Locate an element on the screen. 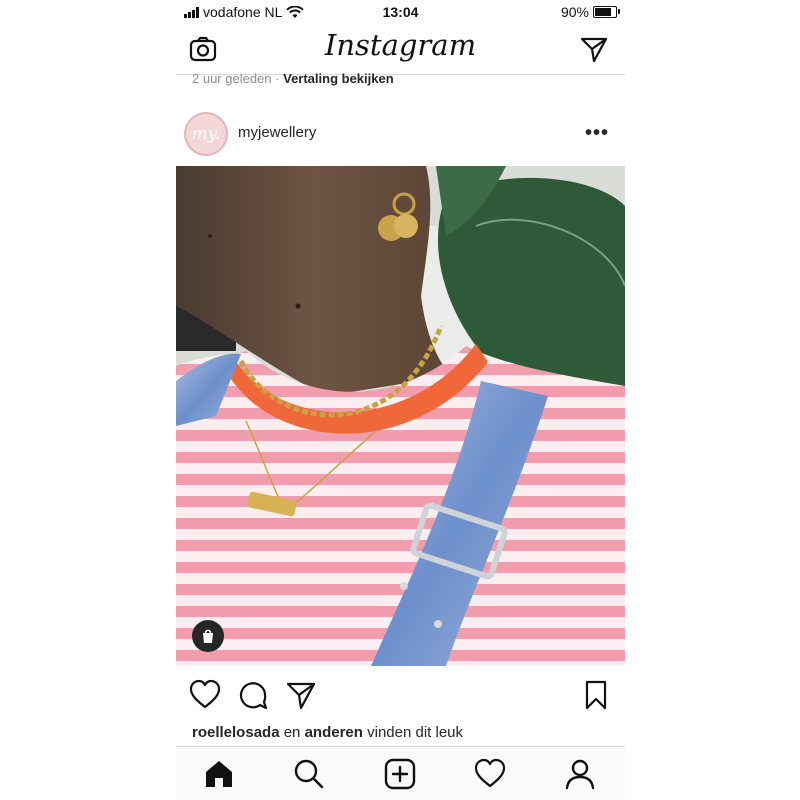  liker-username: roellelosada is located at coordinates (236, 732).